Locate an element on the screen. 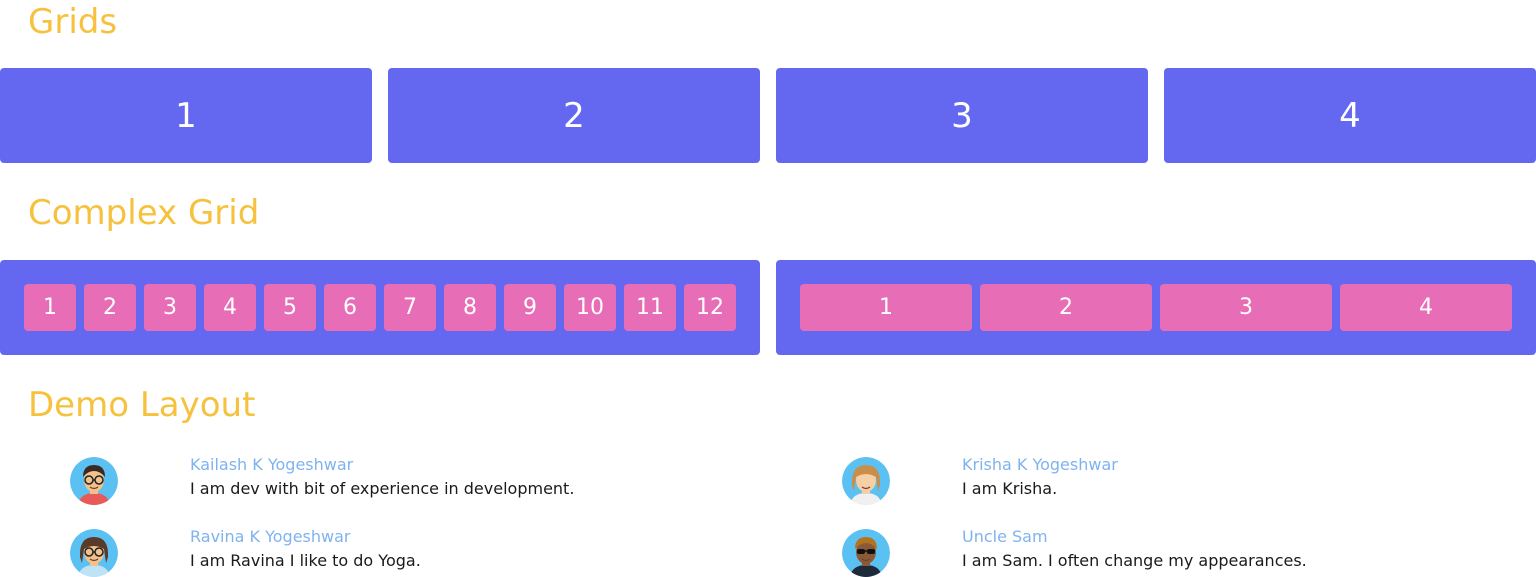 Image resolution: width=1536 pixels, height=577 pixels. grids-title: Grids is located at coordinates (73, 22).